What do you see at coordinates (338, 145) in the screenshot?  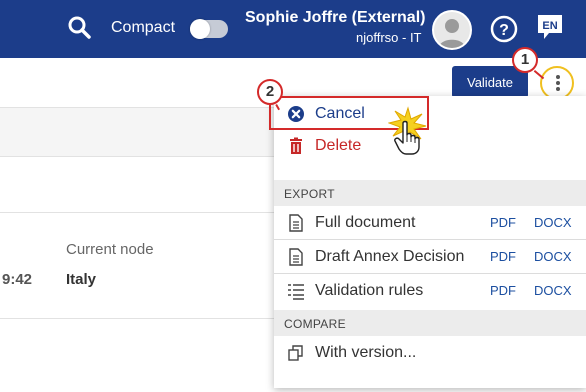 I see `delete-label: Delete` at bounding box center [338, 145].